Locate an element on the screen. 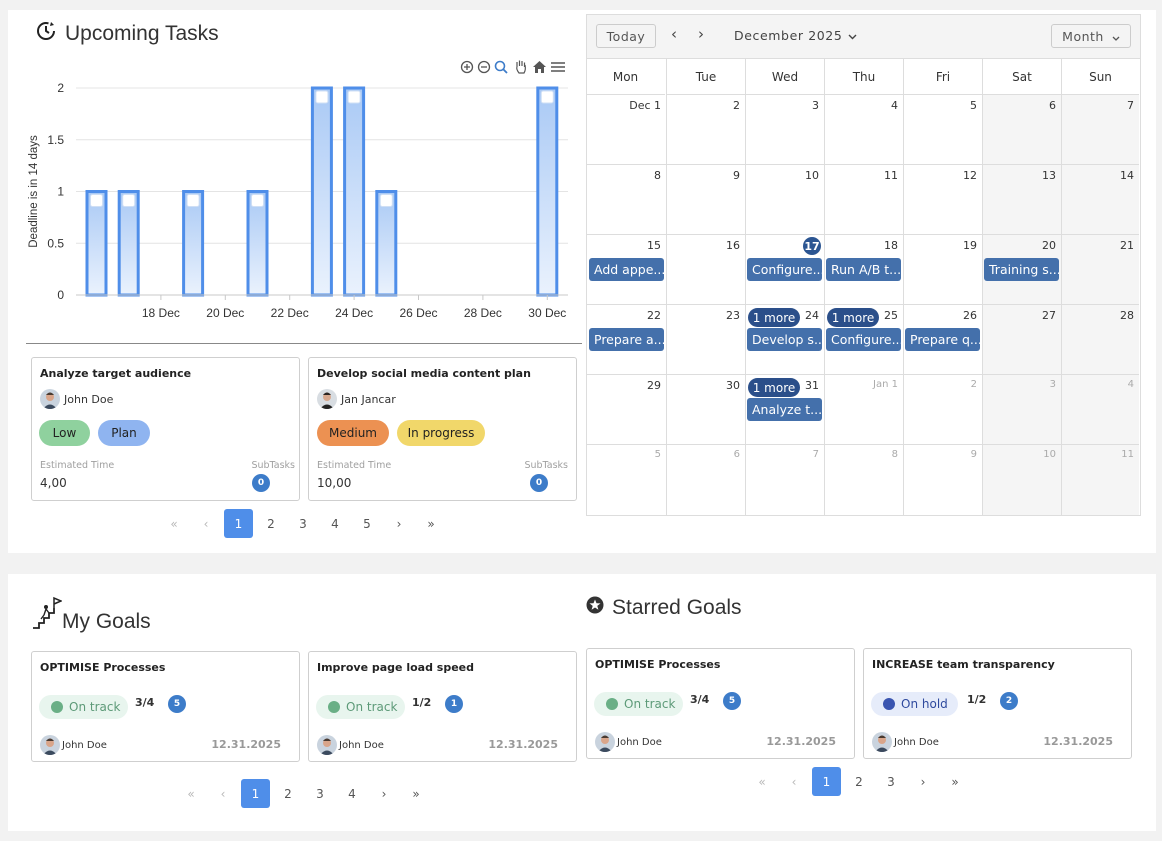 This screenshot has height=841, width=1162. calendar-day-cell: 13 is located at coordinates (1021, 200).